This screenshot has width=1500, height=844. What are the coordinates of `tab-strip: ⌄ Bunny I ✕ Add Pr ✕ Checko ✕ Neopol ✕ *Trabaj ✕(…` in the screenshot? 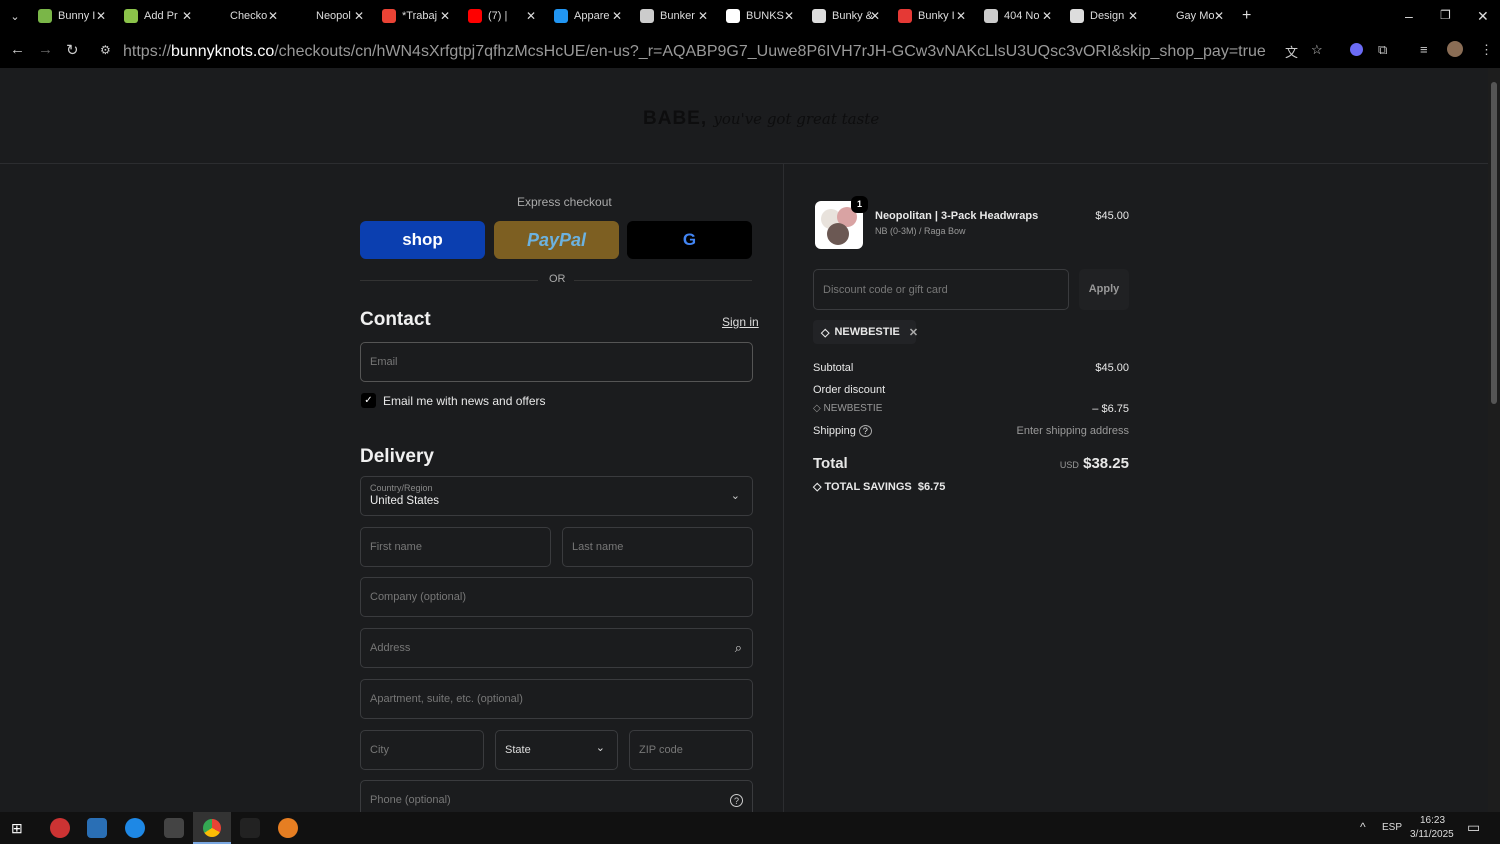 It's located at (750, 16).